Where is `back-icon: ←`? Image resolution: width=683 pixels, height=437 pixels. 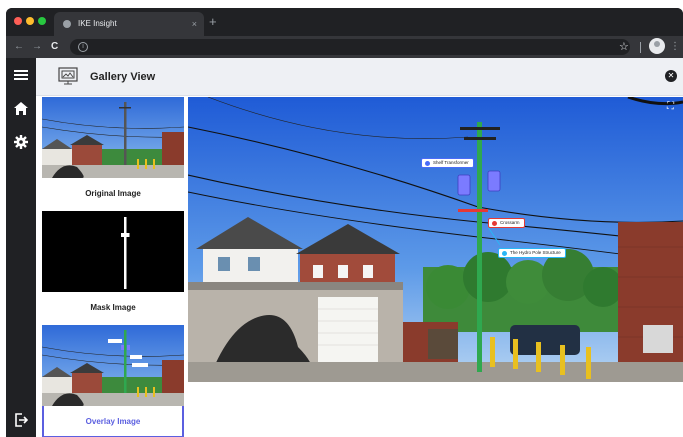 back-icon: ← is located at coordinates (19, 47).